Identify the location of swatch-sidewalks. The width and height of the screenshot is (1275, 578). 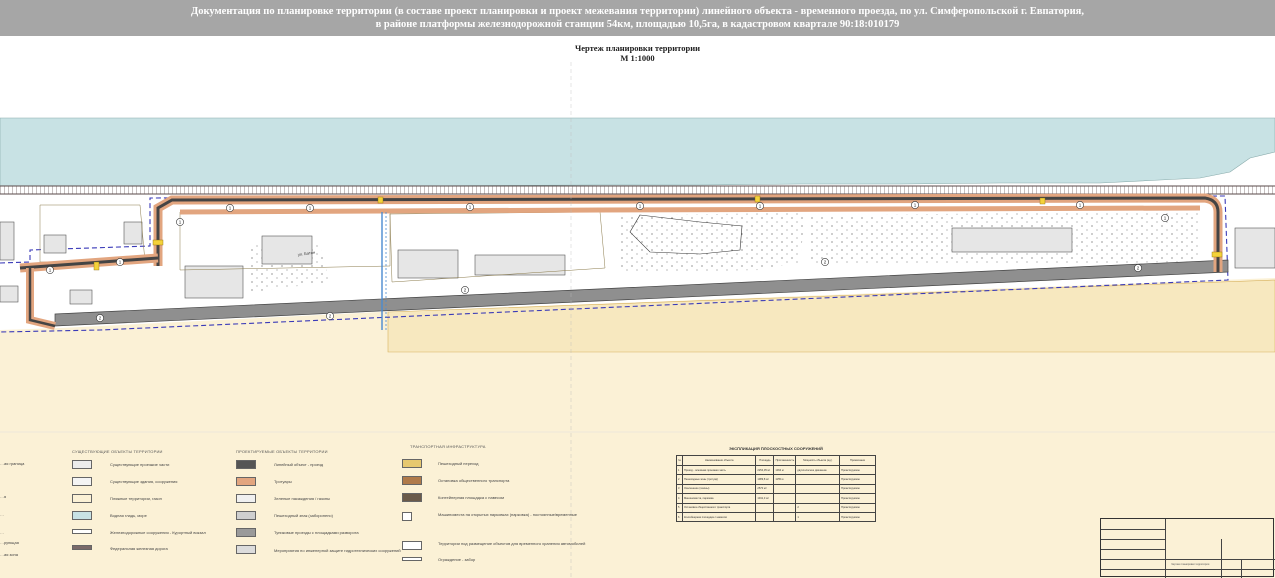
(246, 481).